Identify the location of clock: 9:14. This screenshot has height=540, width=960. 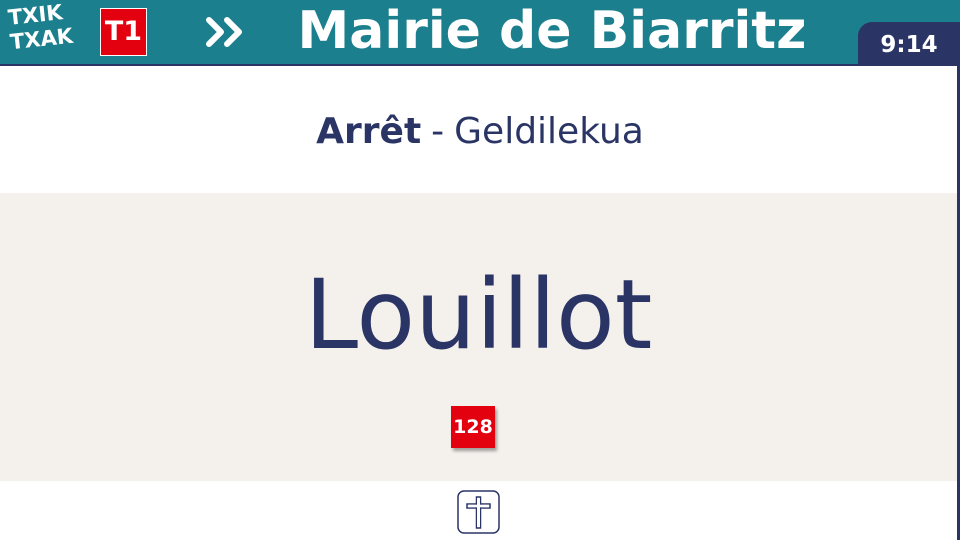
(909, 44).